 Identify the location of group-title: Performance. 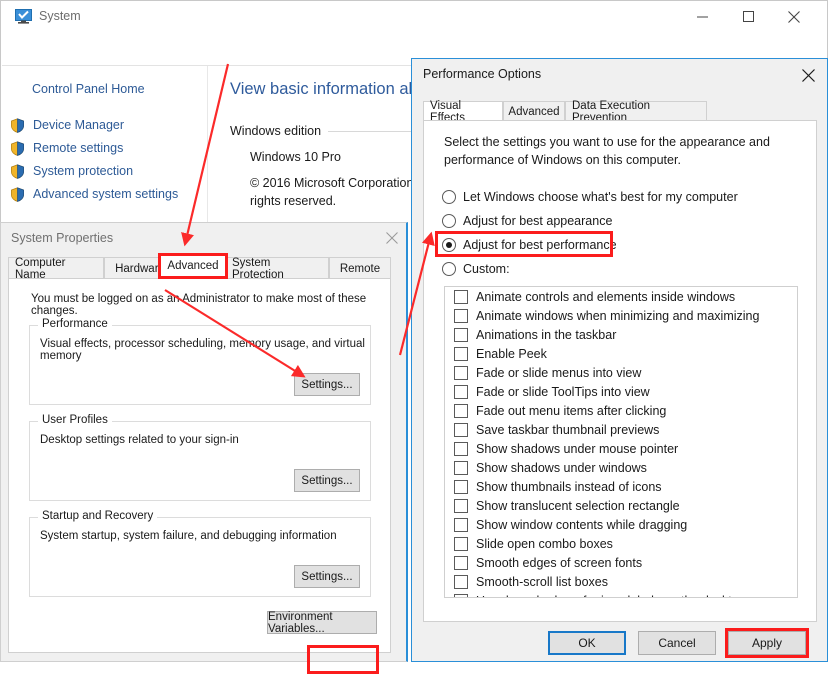
(75, 324).